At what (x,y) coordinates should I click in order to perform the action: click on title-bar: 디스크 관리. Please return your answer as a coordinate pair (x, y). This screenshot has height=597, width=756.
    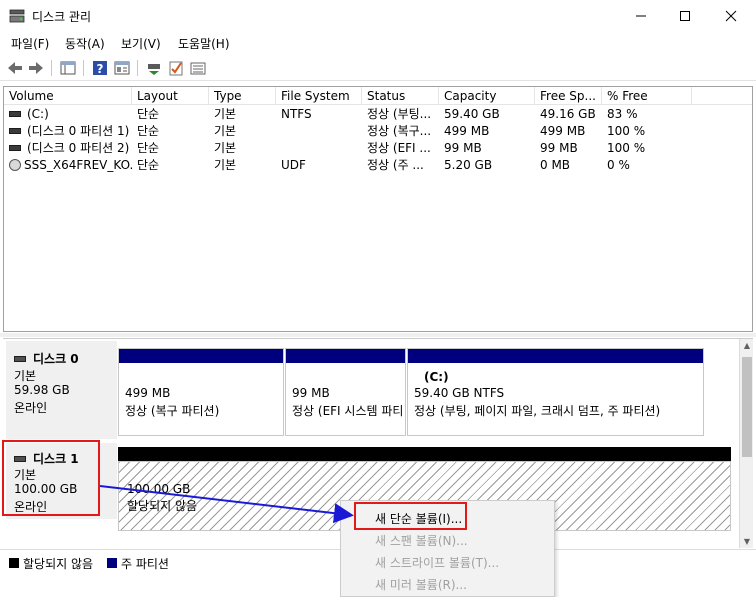
    Looking at the image, I should click on (378, 16).